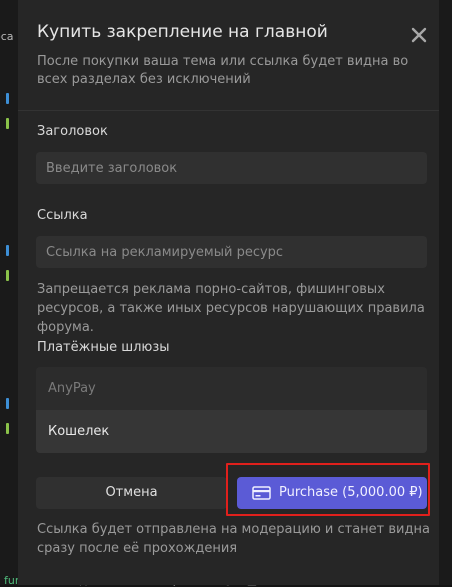 The height and width of the screenshot is (587, 452). I want to click on purchase-button: Purchase (5,000.00 ₽), so click(332, 493).